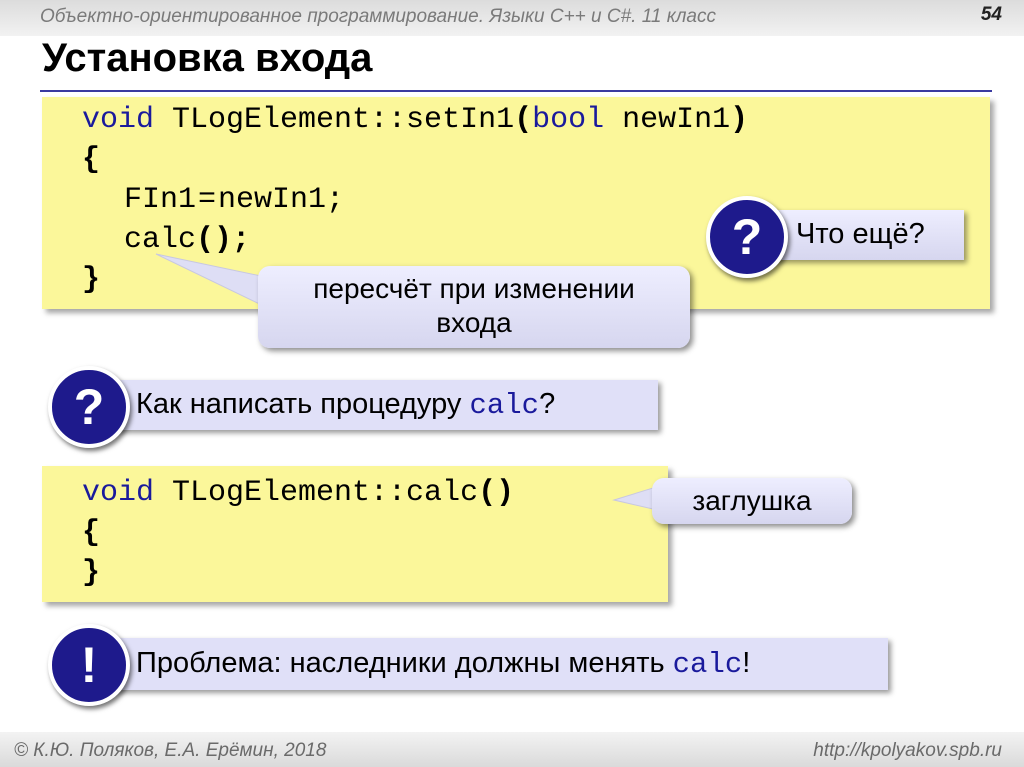 The image size is (1024, 767). I want to click on callout-stub: заглушка, so click(752, 501).